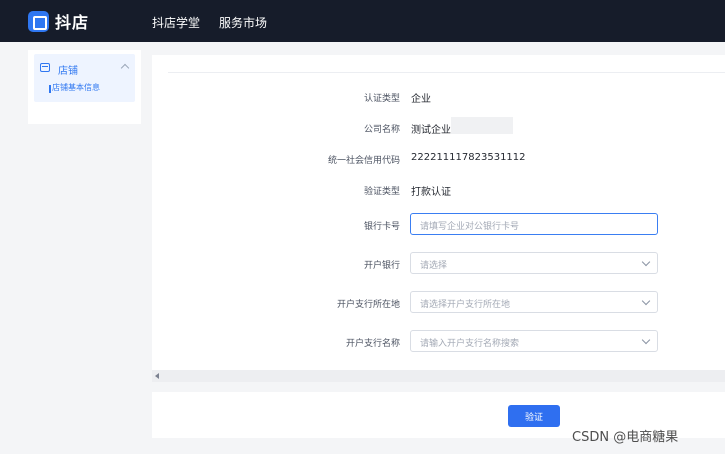 The height and width of the screenshot is (454, 725). What do you see at coordinates (125, 68) in the screenshot?
I see `chevron-up-icon` at bounding box center [125, 68].